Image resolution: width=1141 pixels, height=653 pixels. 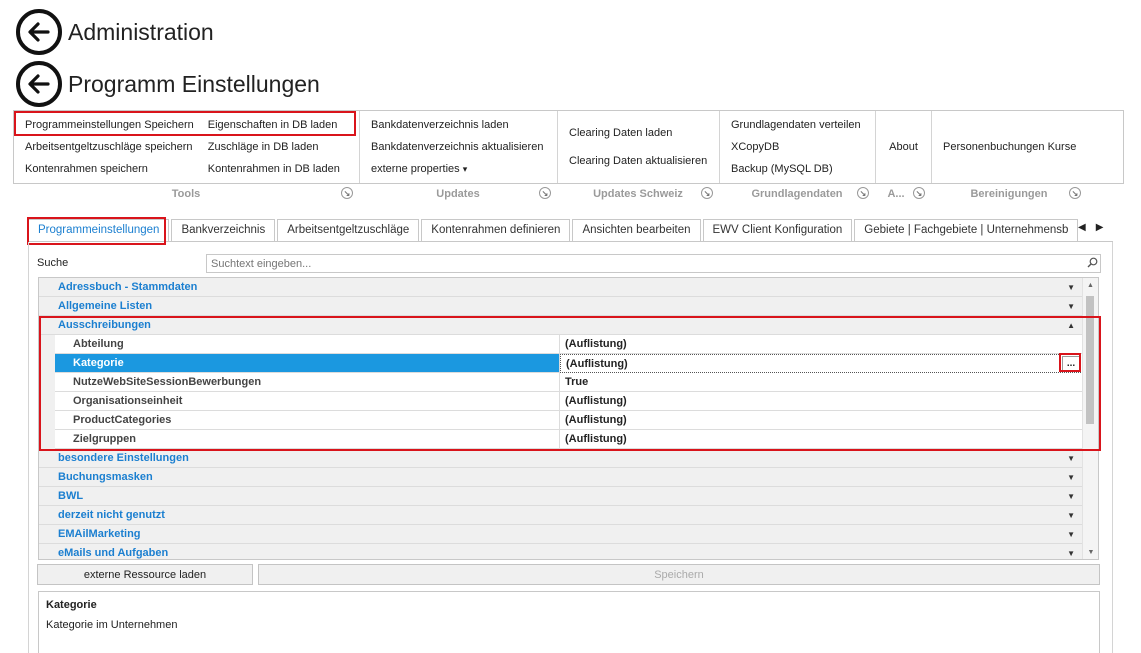 I want to click on property-row: Organisationseinheit (Auflistung), so click(x=561, y=401).